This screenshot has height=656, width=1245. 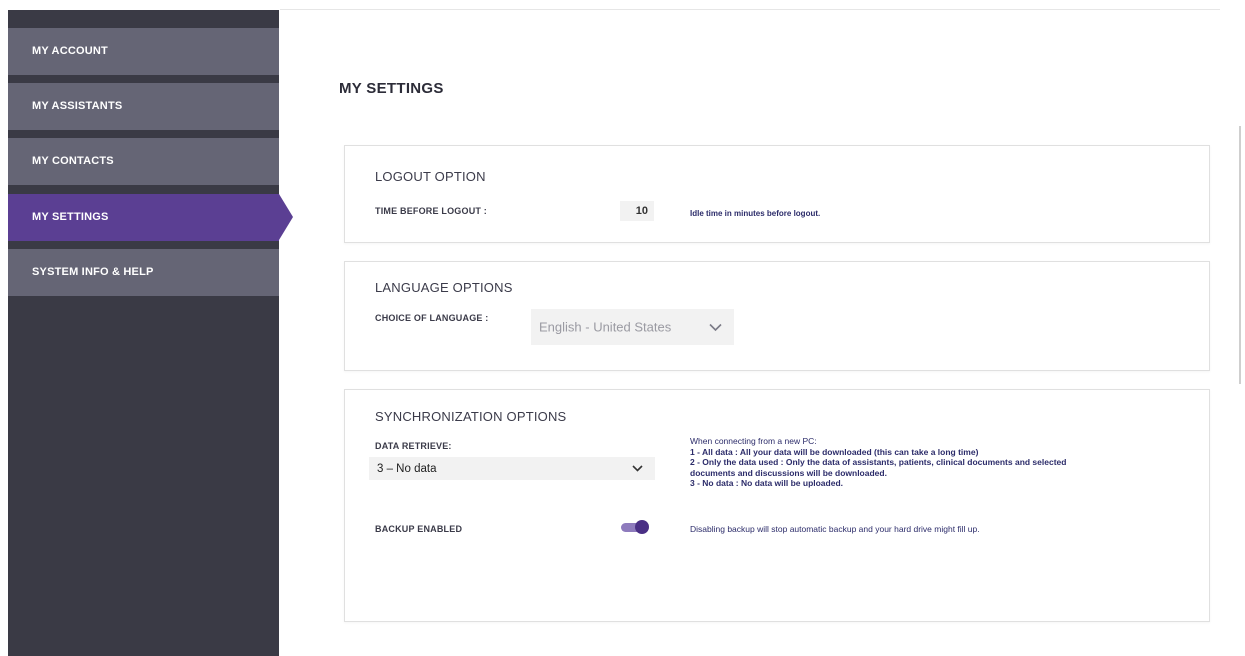 I want to click on top-divider, so click(x=750, y=9).